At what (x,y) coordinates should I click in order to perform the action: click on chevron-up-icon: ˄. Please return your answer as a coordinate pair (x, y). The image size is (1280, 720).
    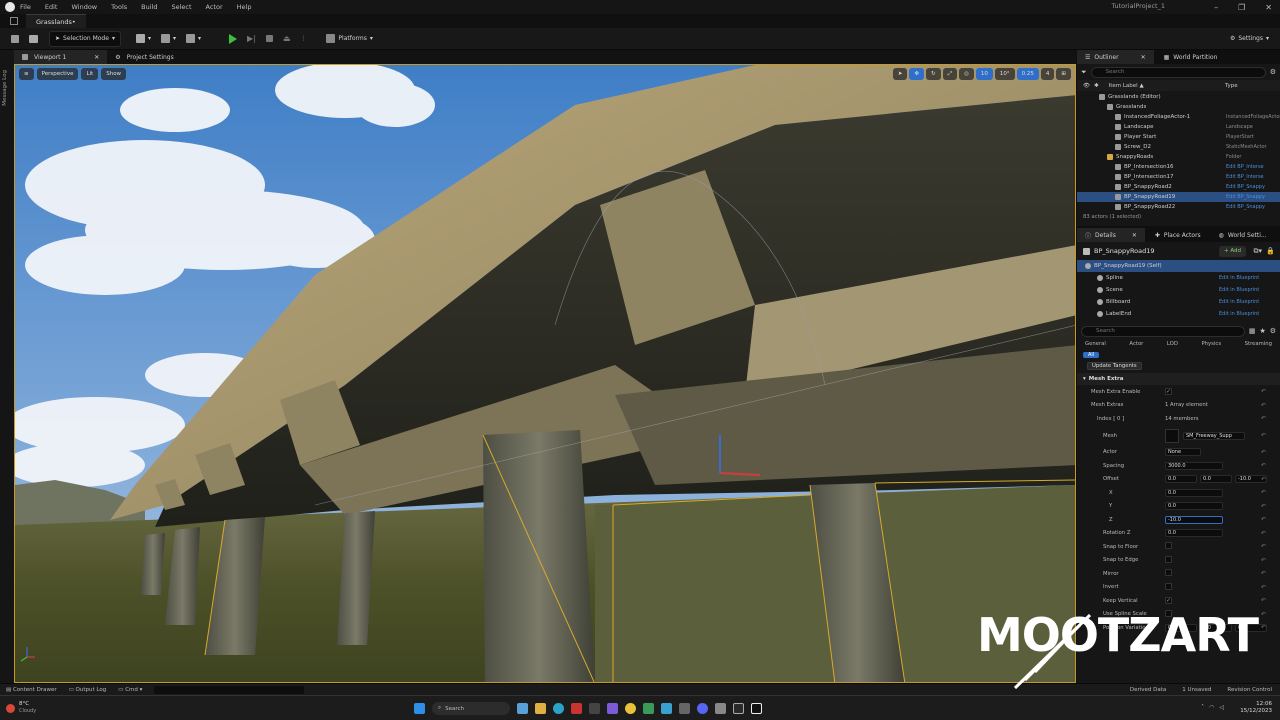
    Looking at the image, I should click on (1202, 707).